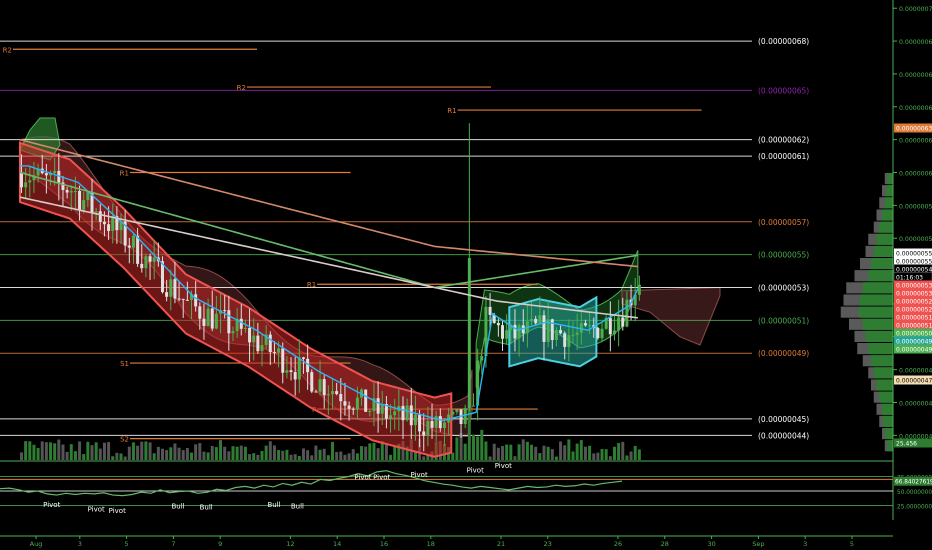 This screenshot has height=550, width=932. What do you see at coordinates (783, 435) in the screenshot?
I see `level-label: (0.00000044)` at bounding box center [783, 435].